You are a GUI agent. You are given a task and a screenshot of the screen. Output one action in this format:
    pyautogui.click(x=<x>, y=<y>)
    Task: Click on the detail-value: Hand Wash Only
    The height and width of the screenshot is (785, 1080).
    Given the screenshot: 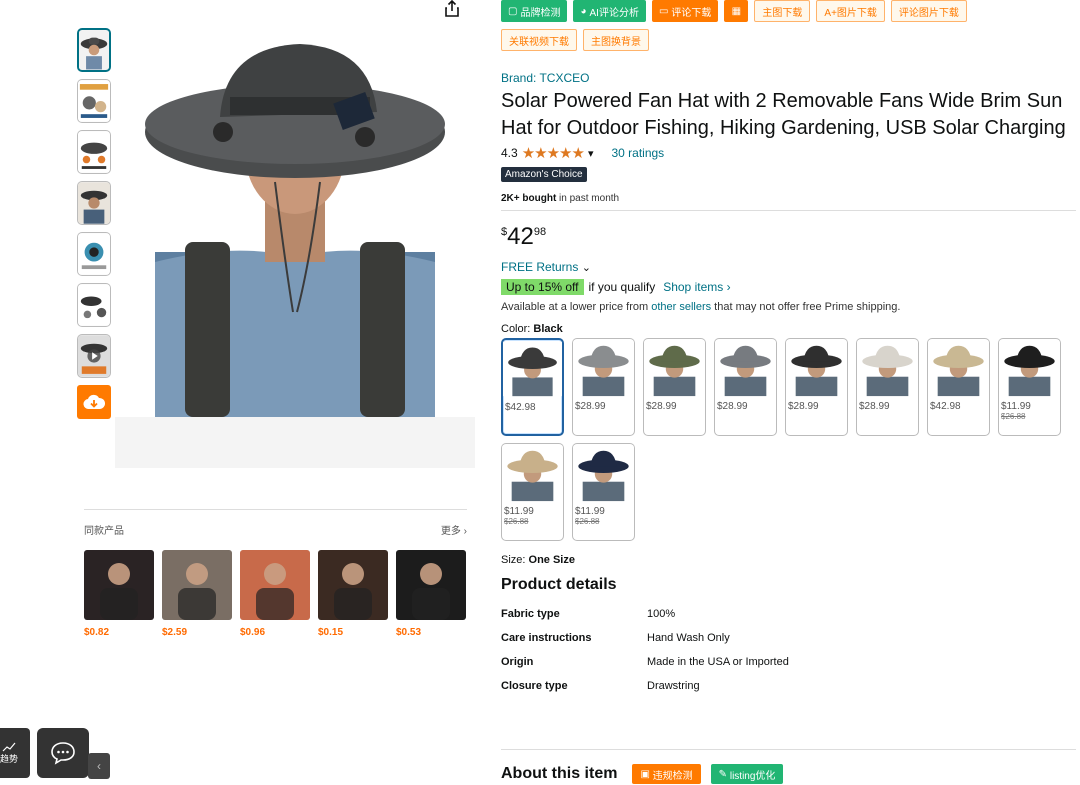 What is the action you would take?
    pyautogui.click(x=688, y=638)
    